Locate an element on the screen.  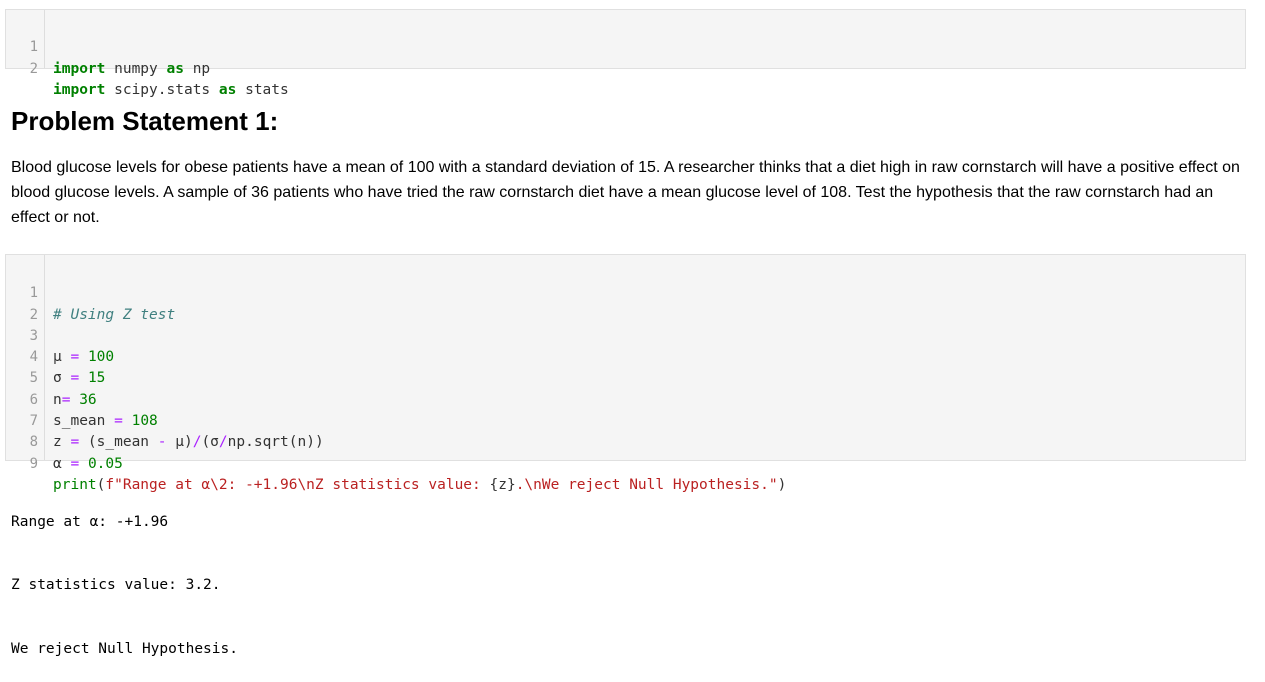
code-line-1: 1 # Using Z test is located at coordinates (625, 272).